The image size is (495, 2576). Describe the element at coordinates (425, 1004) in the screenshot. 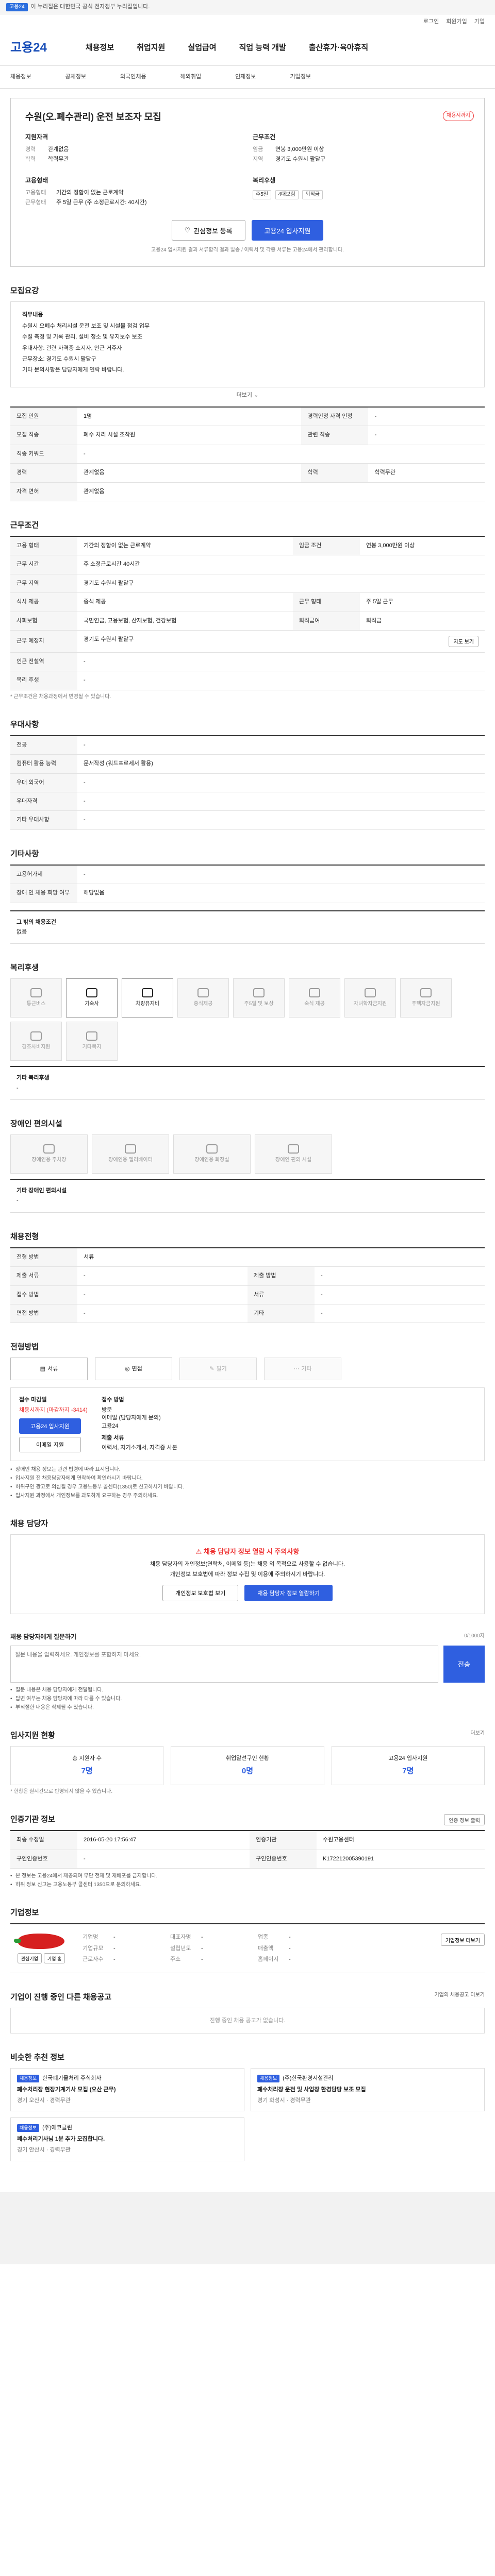

I see `welfare-card-label: 주택자금지원` at that location.